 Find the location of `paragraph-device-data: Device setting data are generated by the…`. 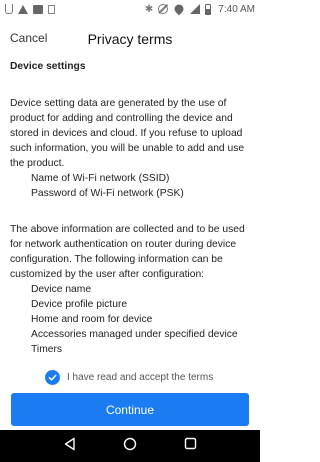

paragraph-device-data: Device setting data are generated by the… is located at coordinates (127, 133).